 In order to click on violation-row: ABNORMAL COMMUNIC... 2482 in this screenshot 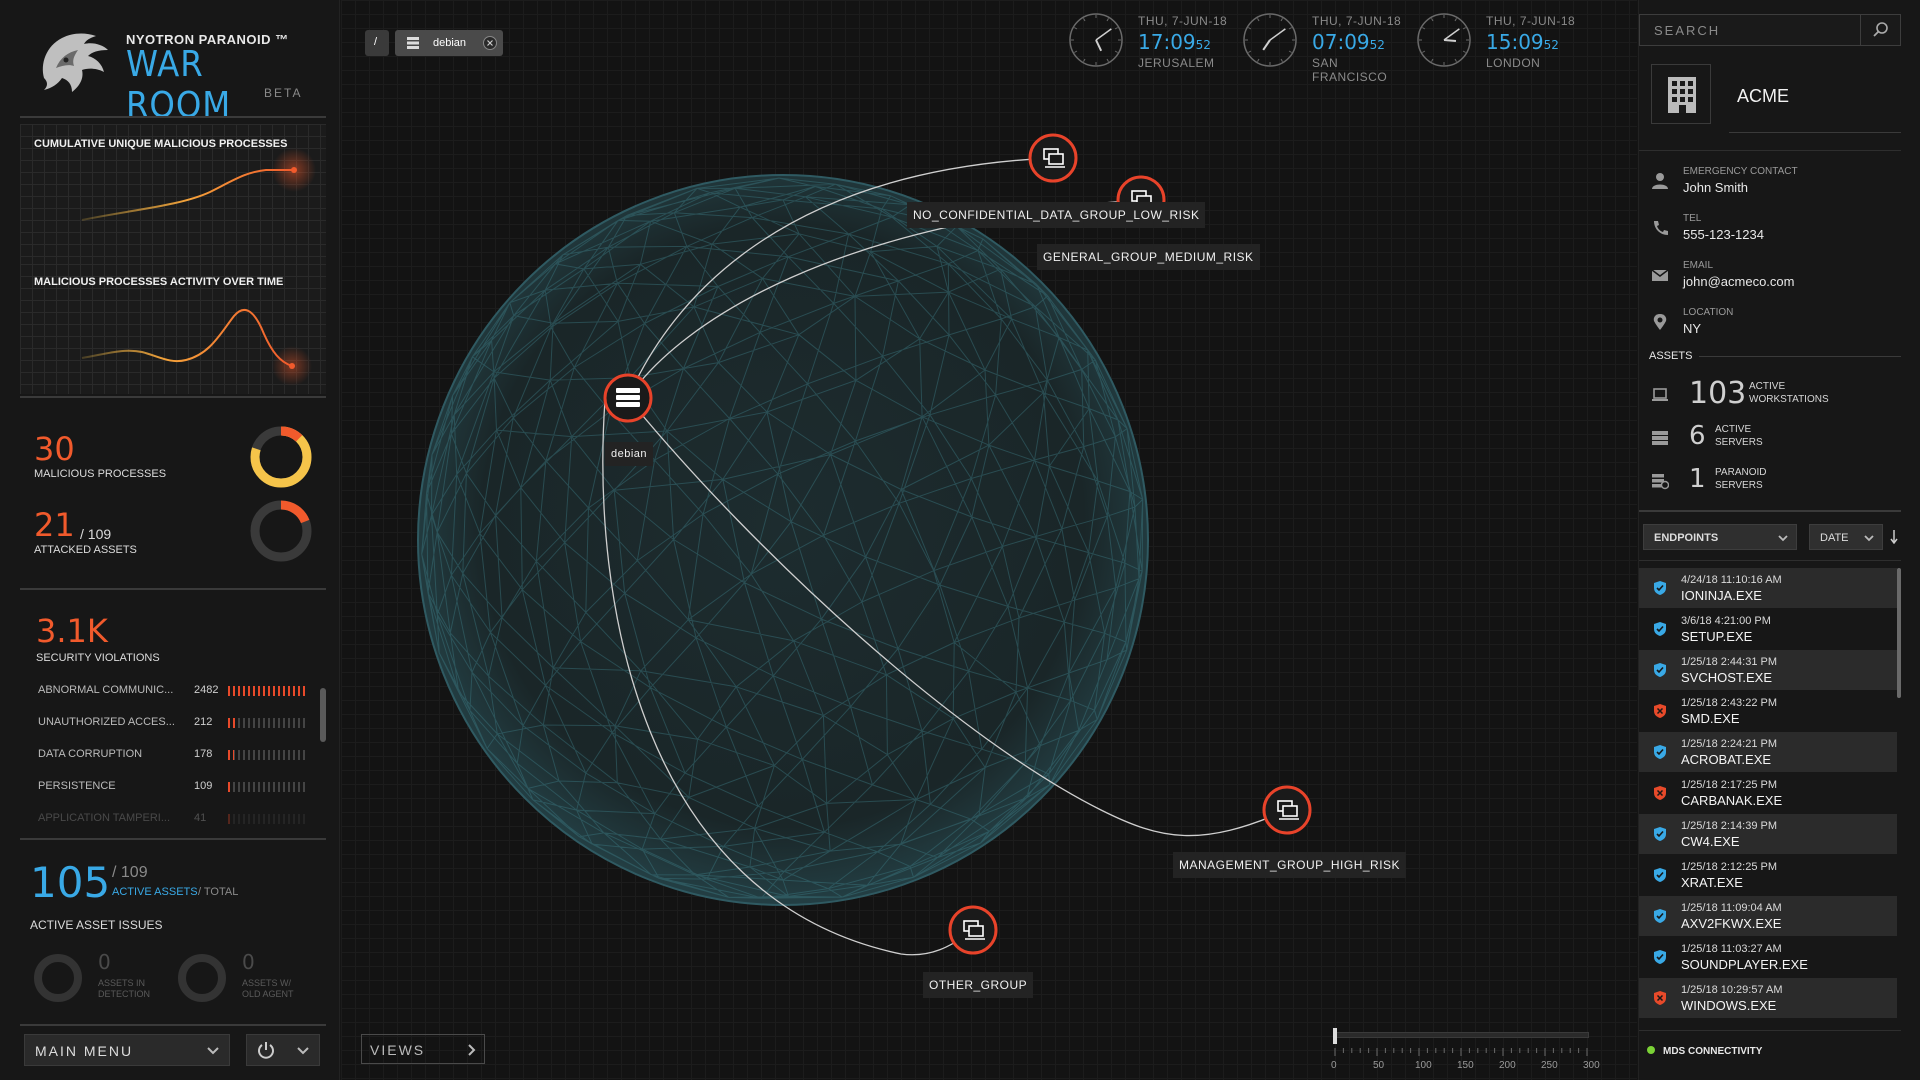, I will do `click(173, 694)`.